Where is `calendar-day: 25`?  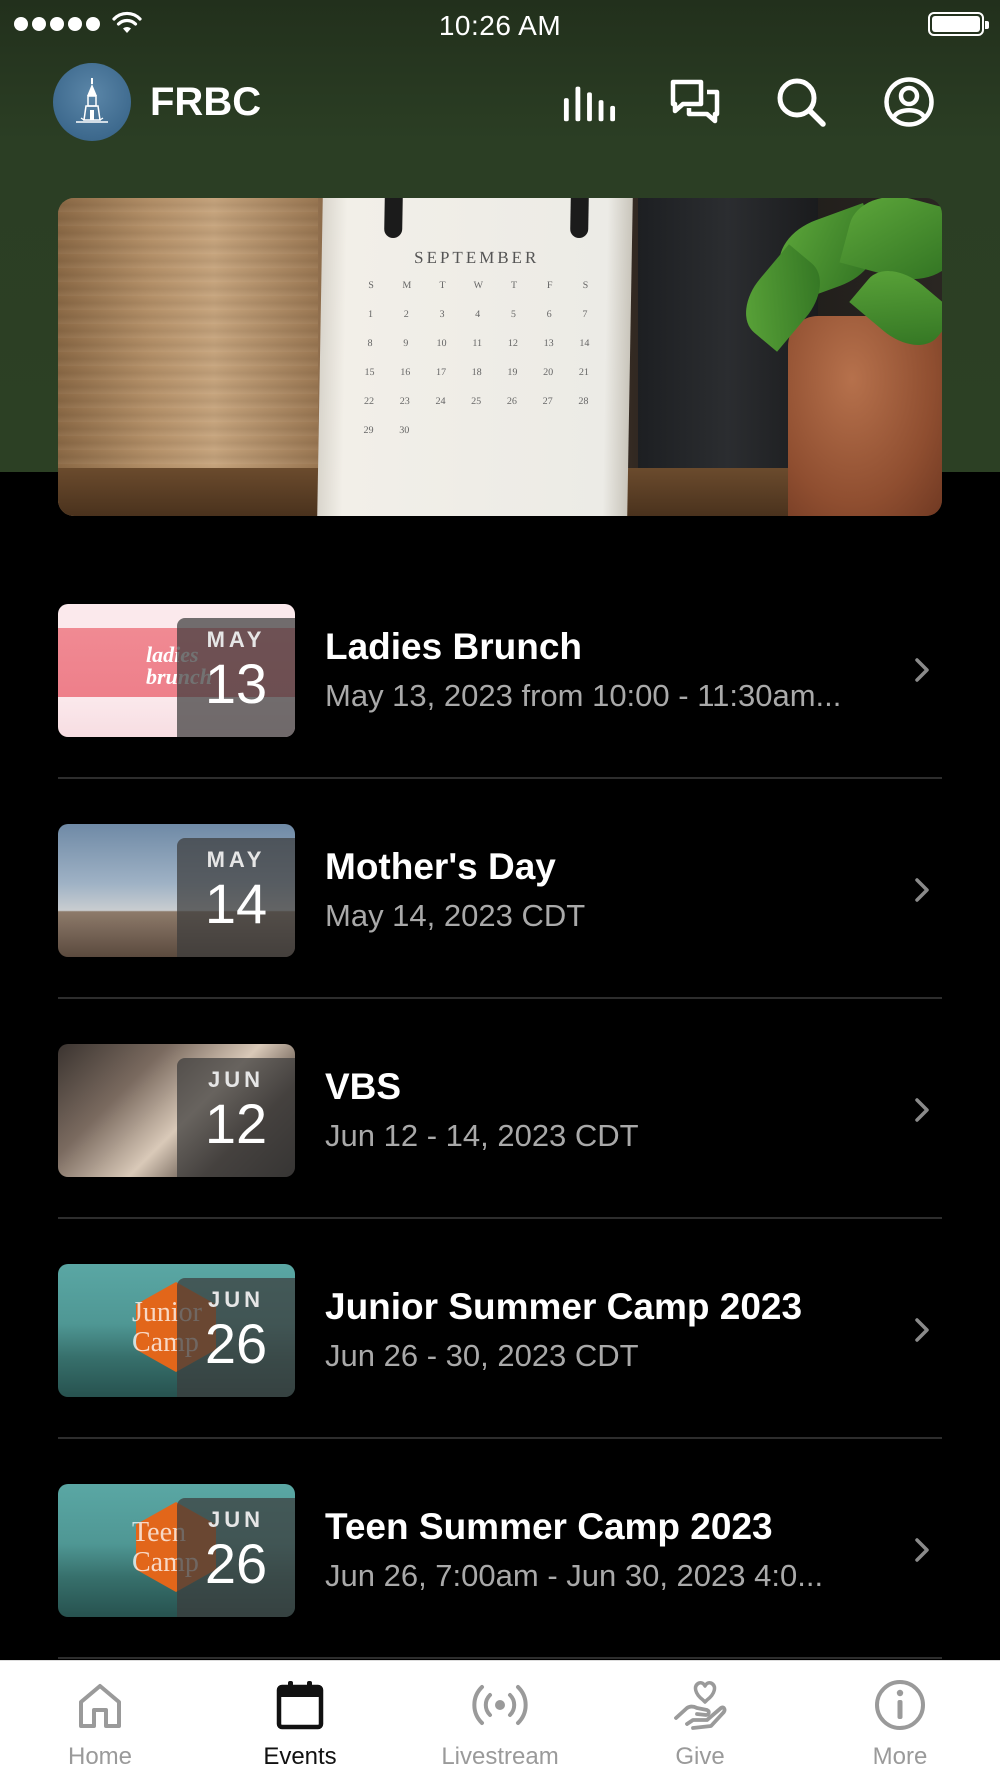 calendar-day: 25 is located at coordinates (476, 401).